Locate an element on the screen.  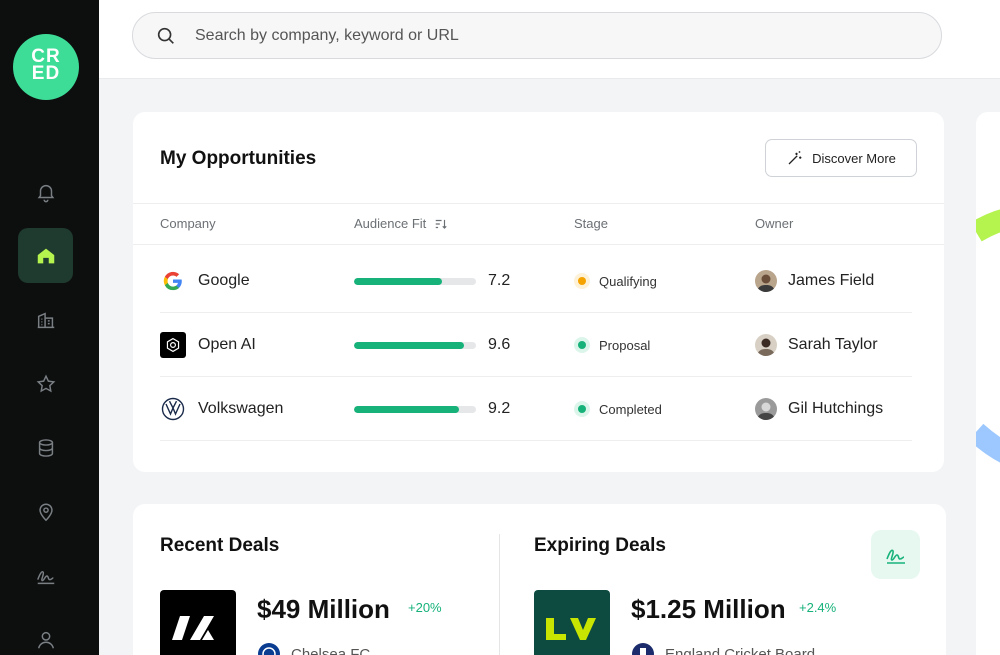
sign-contract-button is located at coordinates (895, 554).